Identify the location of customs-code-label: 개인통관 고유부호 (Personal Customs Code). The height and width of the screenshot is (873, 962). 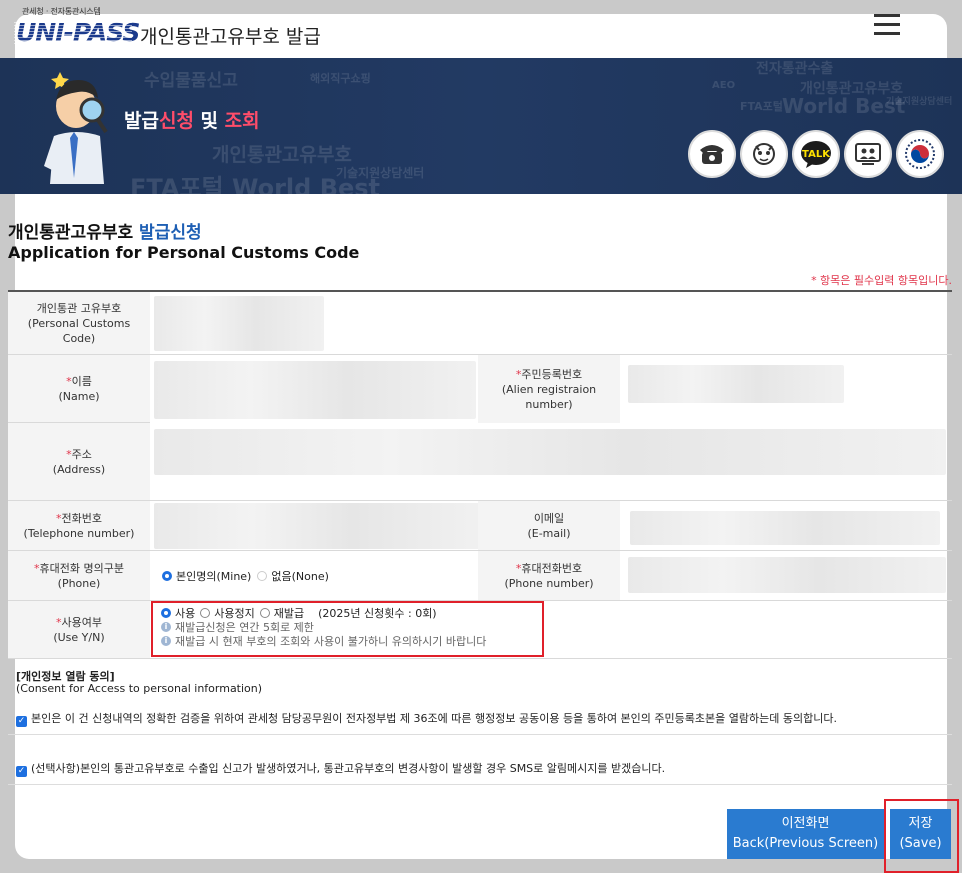
(79, 323).